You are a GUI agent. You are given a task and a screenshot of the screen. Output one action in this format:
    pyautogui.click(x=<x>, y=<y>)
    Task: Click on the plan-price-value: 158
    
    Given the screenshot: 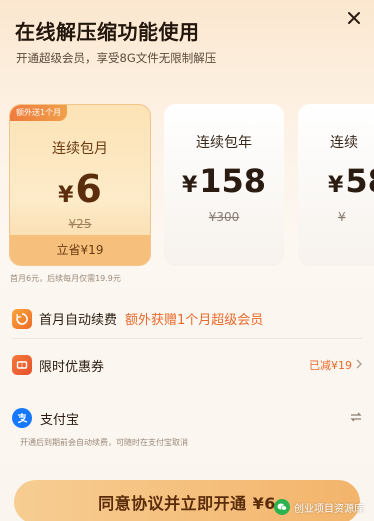 What is the action you would take?
    pyautogui.click(x=233, y=181)
    